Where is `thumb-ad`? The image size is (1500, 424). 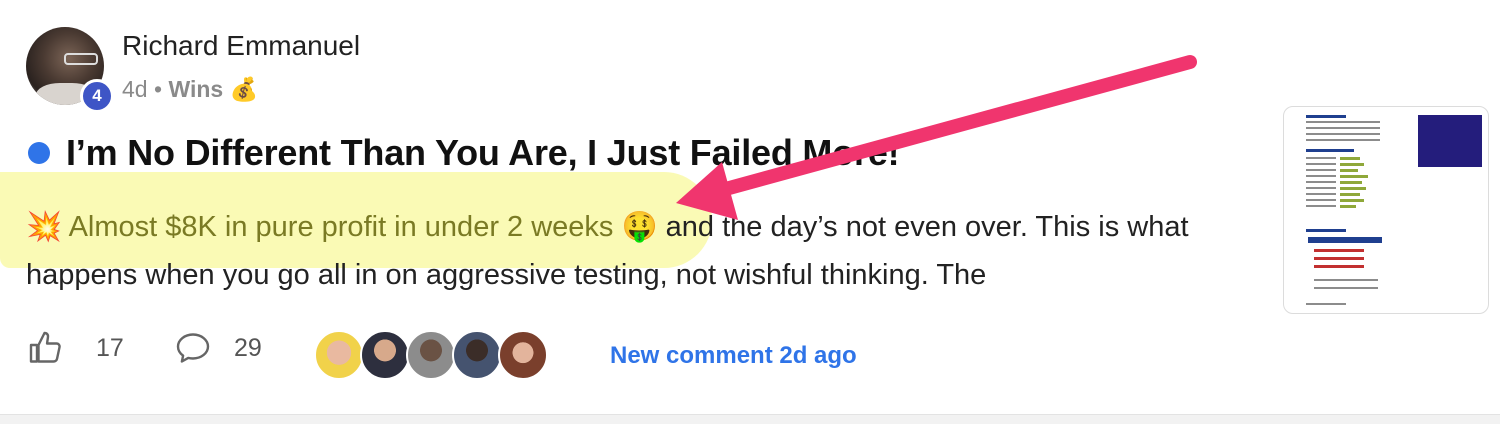 thumb-ad is located at coordinates (1450, 141).